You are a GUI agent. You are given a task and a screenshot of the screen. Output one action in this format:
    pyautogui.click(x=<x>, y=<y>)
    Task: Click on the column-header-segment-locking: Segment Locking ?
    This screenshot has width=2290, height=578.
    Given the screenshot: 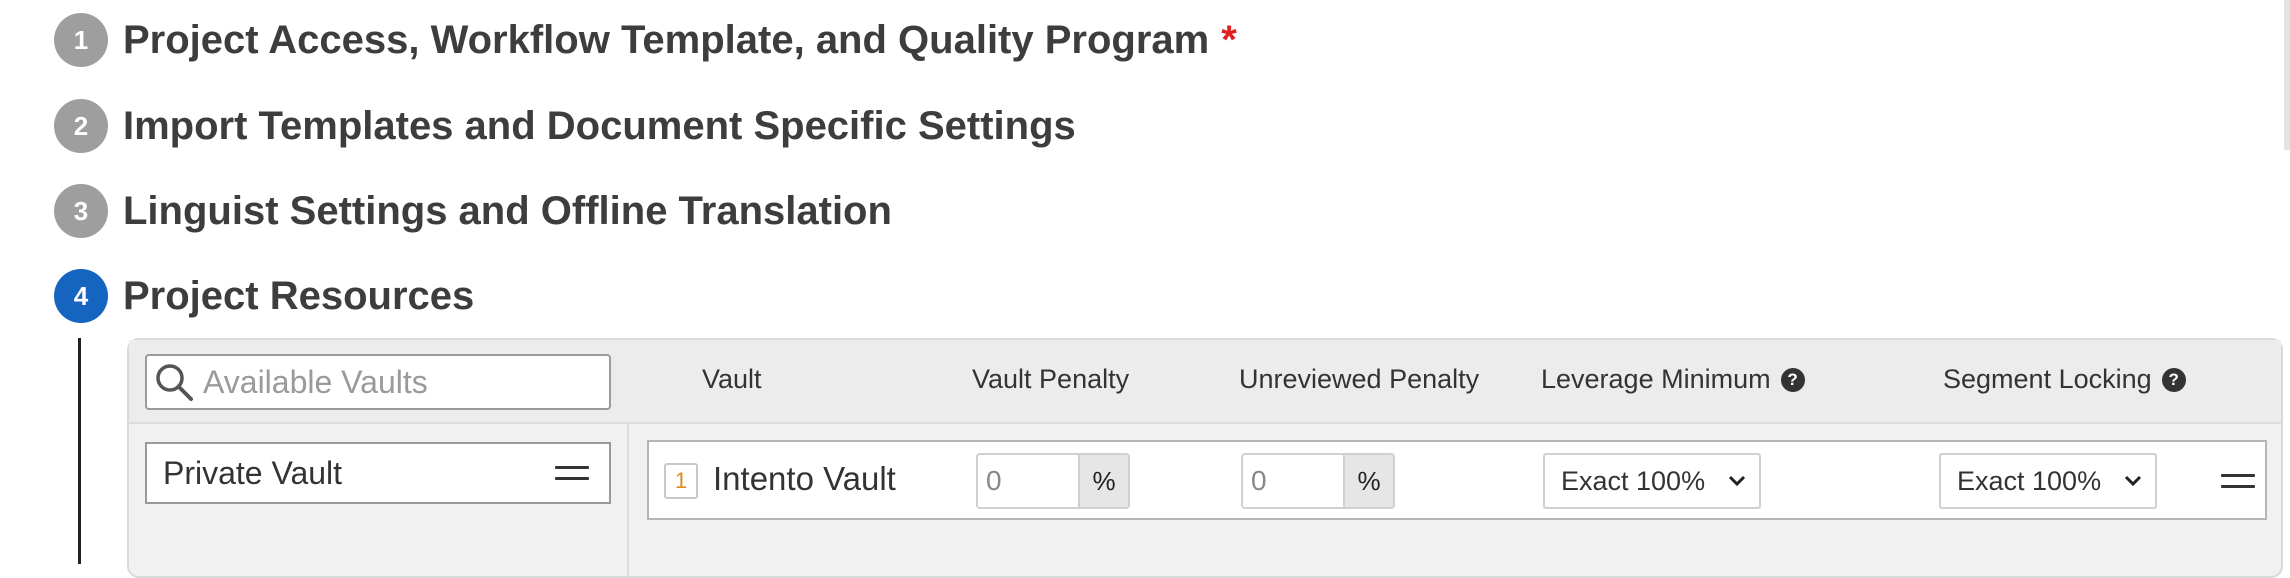 What is the action you would take?
    pyautogui.click(x=2064, y=379)
    